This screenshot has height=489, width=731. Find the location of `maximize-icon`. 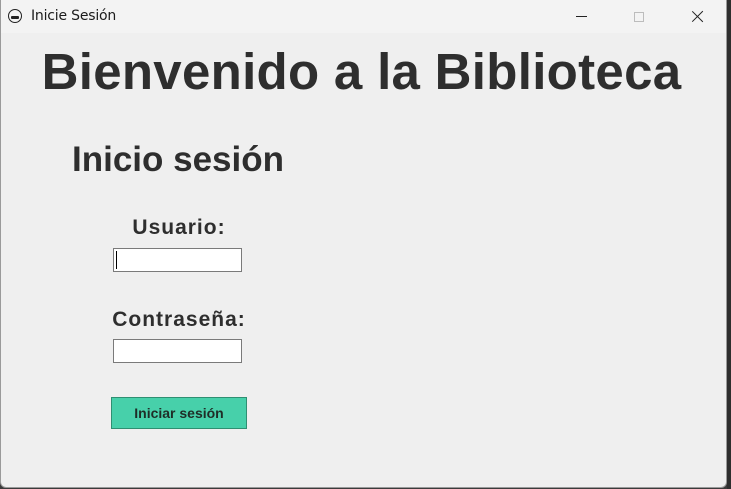

maximize-icon is located at coordinates (639, 16).